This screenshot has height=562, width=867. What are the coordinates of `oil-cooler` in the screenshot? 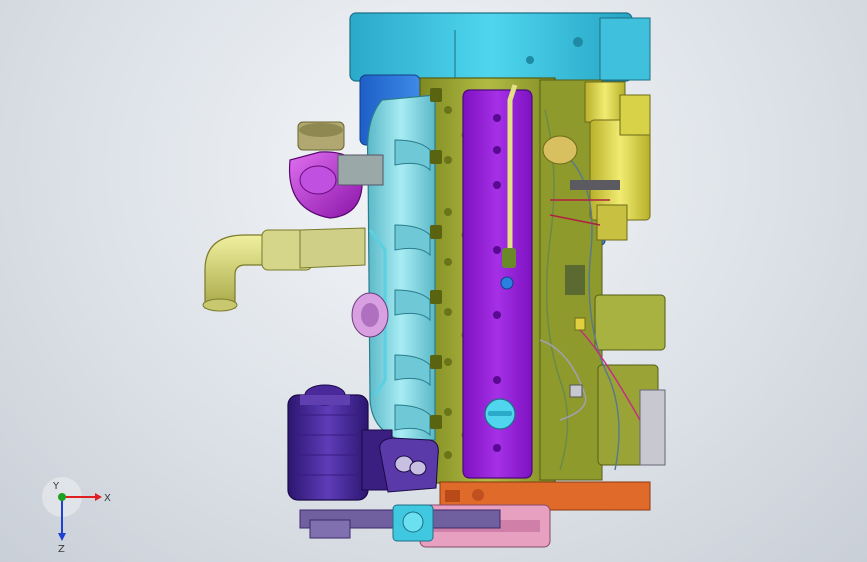 It's located at (630, 380).